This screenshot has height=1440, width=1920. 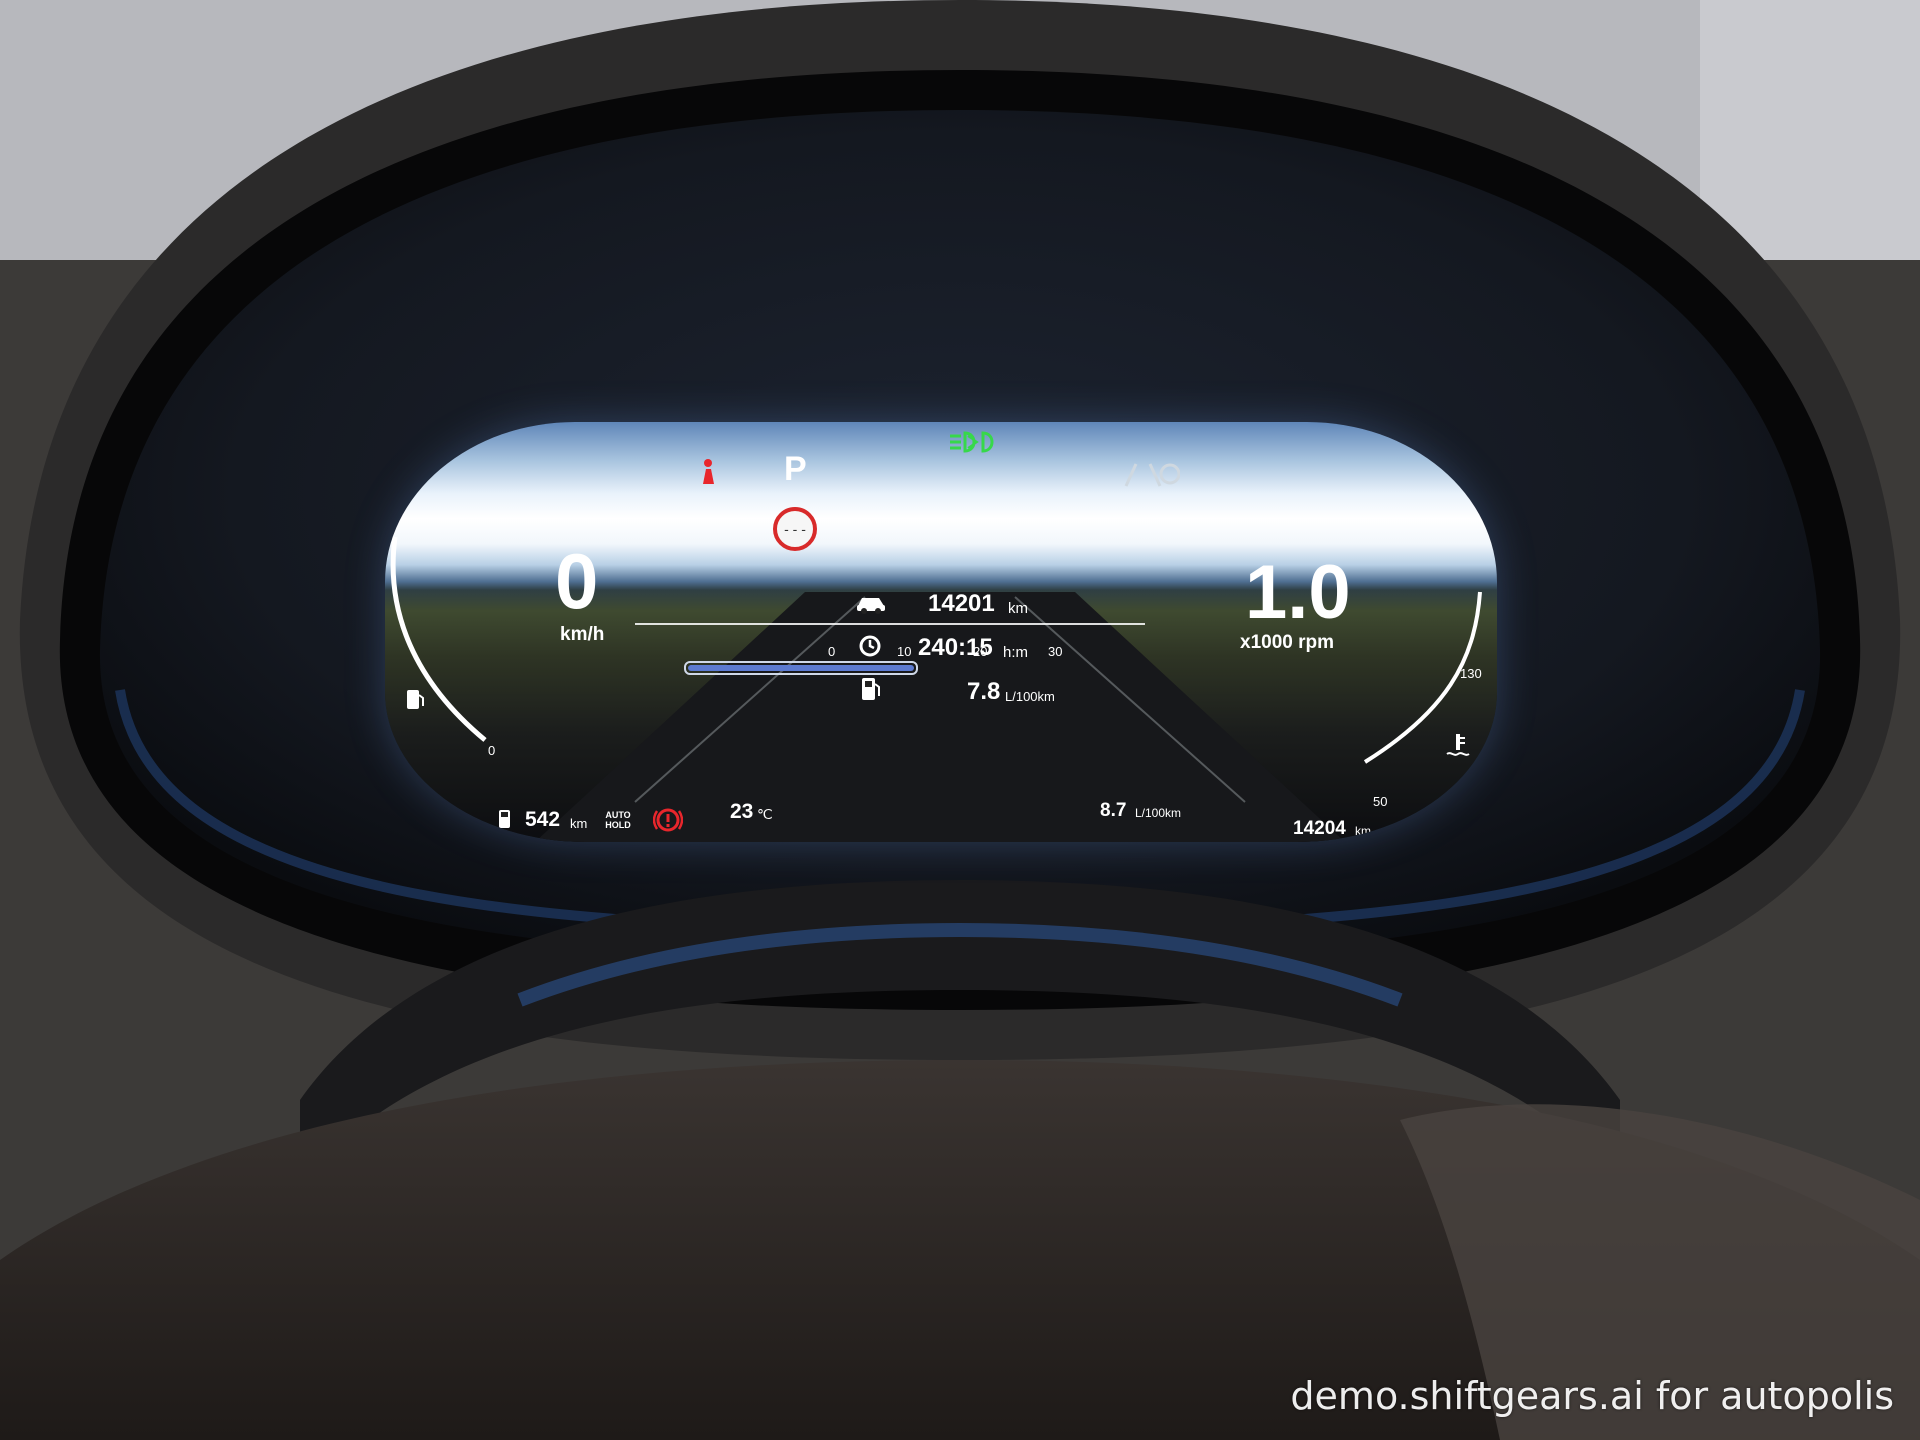 I want to click on drive-time-unit: h:m, so click(x=1016, y=652).